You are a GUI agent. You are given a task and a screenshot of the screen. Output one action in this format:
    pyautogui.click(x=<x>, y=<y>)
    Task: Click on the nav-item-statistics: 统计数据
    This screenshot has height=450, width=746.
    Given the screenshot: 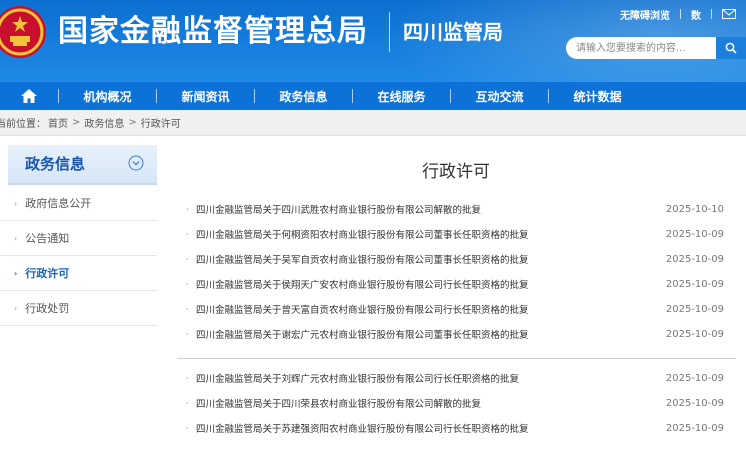 What is the action you would take?
    pyautogui.click(x=597, y=96)
    